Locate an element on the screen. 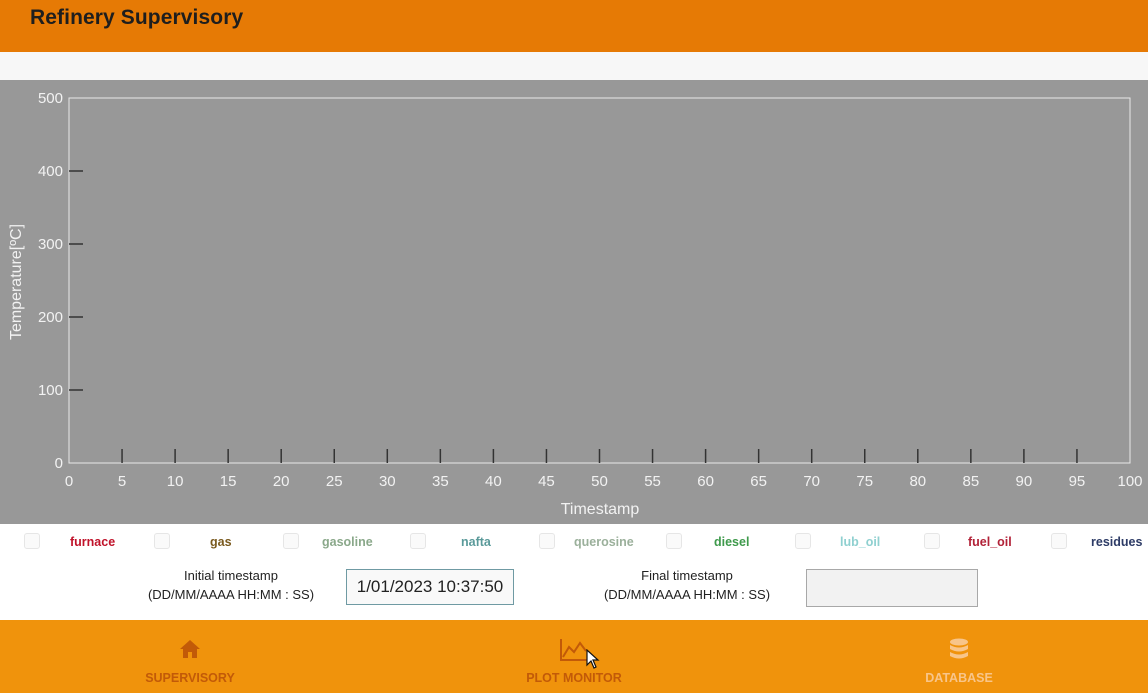 Image resolution: width=1148 pixels, height=693 pixels. x-tick-label: 65 is located at coordinates (758, 481).